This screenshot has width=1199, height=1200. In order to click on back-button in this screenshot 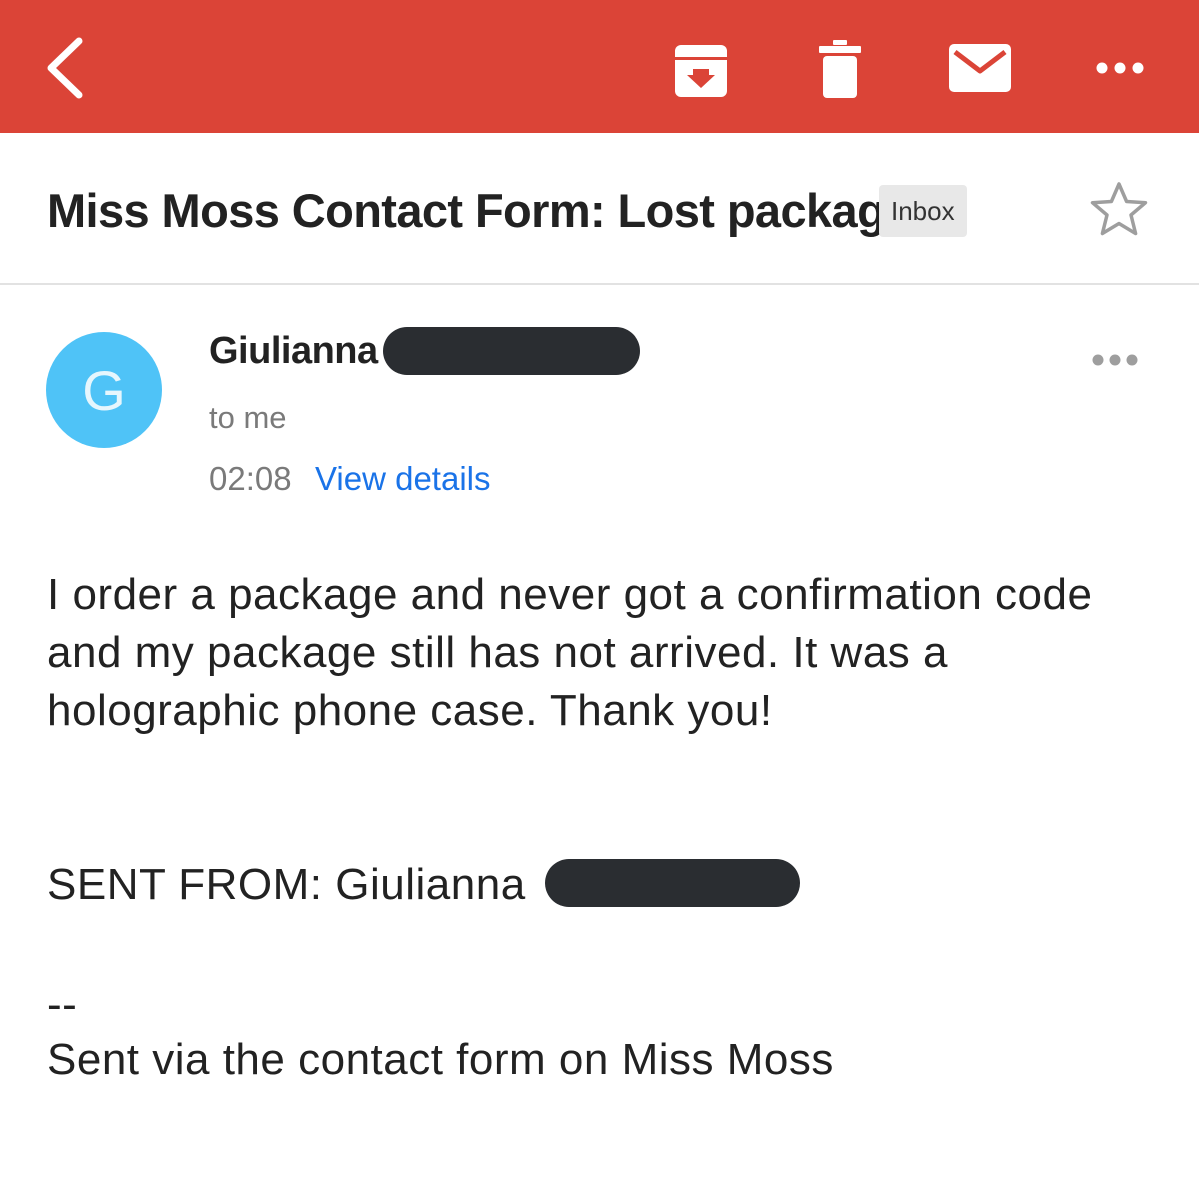, I will do `click(65, 68)`.